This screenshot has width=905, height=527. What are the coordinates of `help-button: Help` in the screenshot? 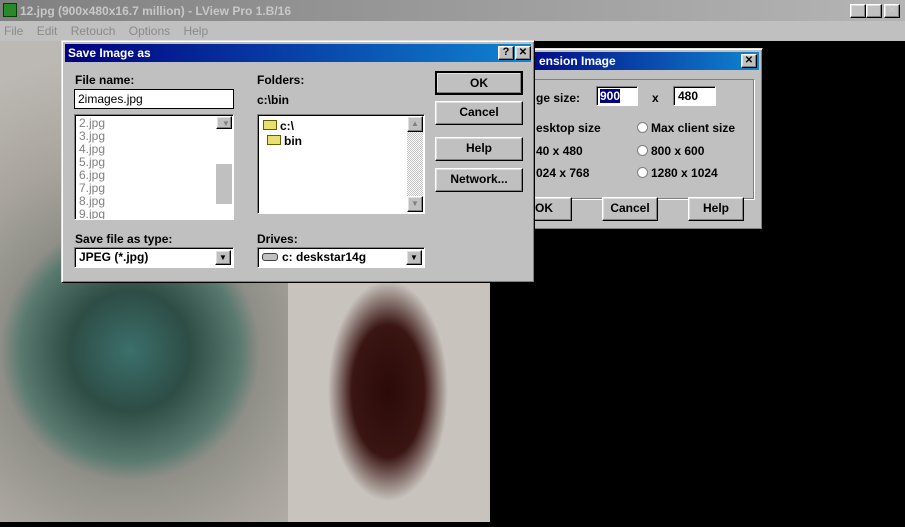 It's located at (479, 149).